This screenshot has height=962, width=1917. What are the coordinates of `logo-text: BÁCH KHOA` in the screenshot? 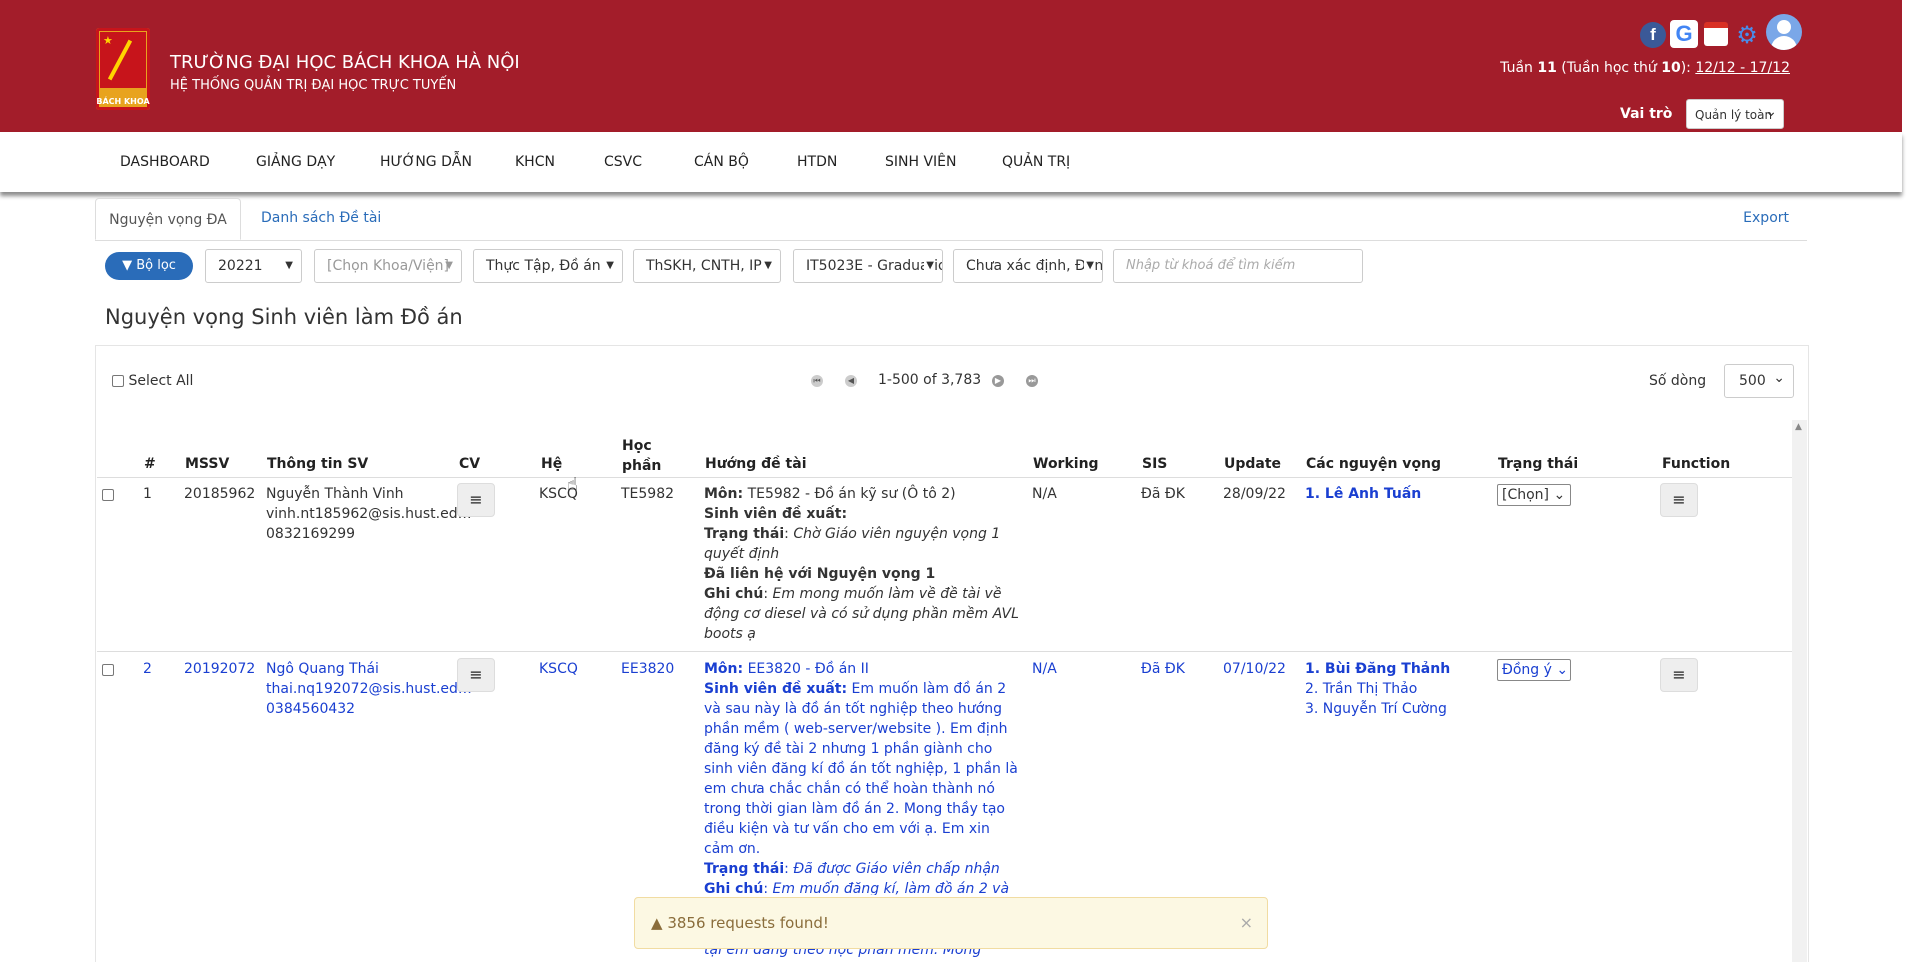 It's located at (123, 101).